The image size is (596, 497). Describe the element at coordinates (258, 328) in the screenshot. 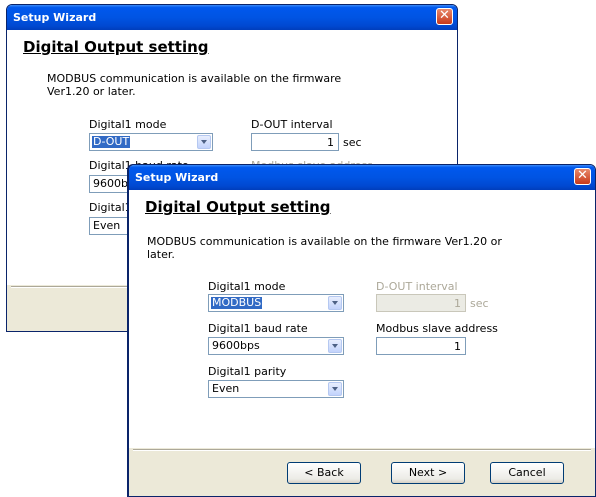

I see `baud-label: Digital1 baud rate` at that location.